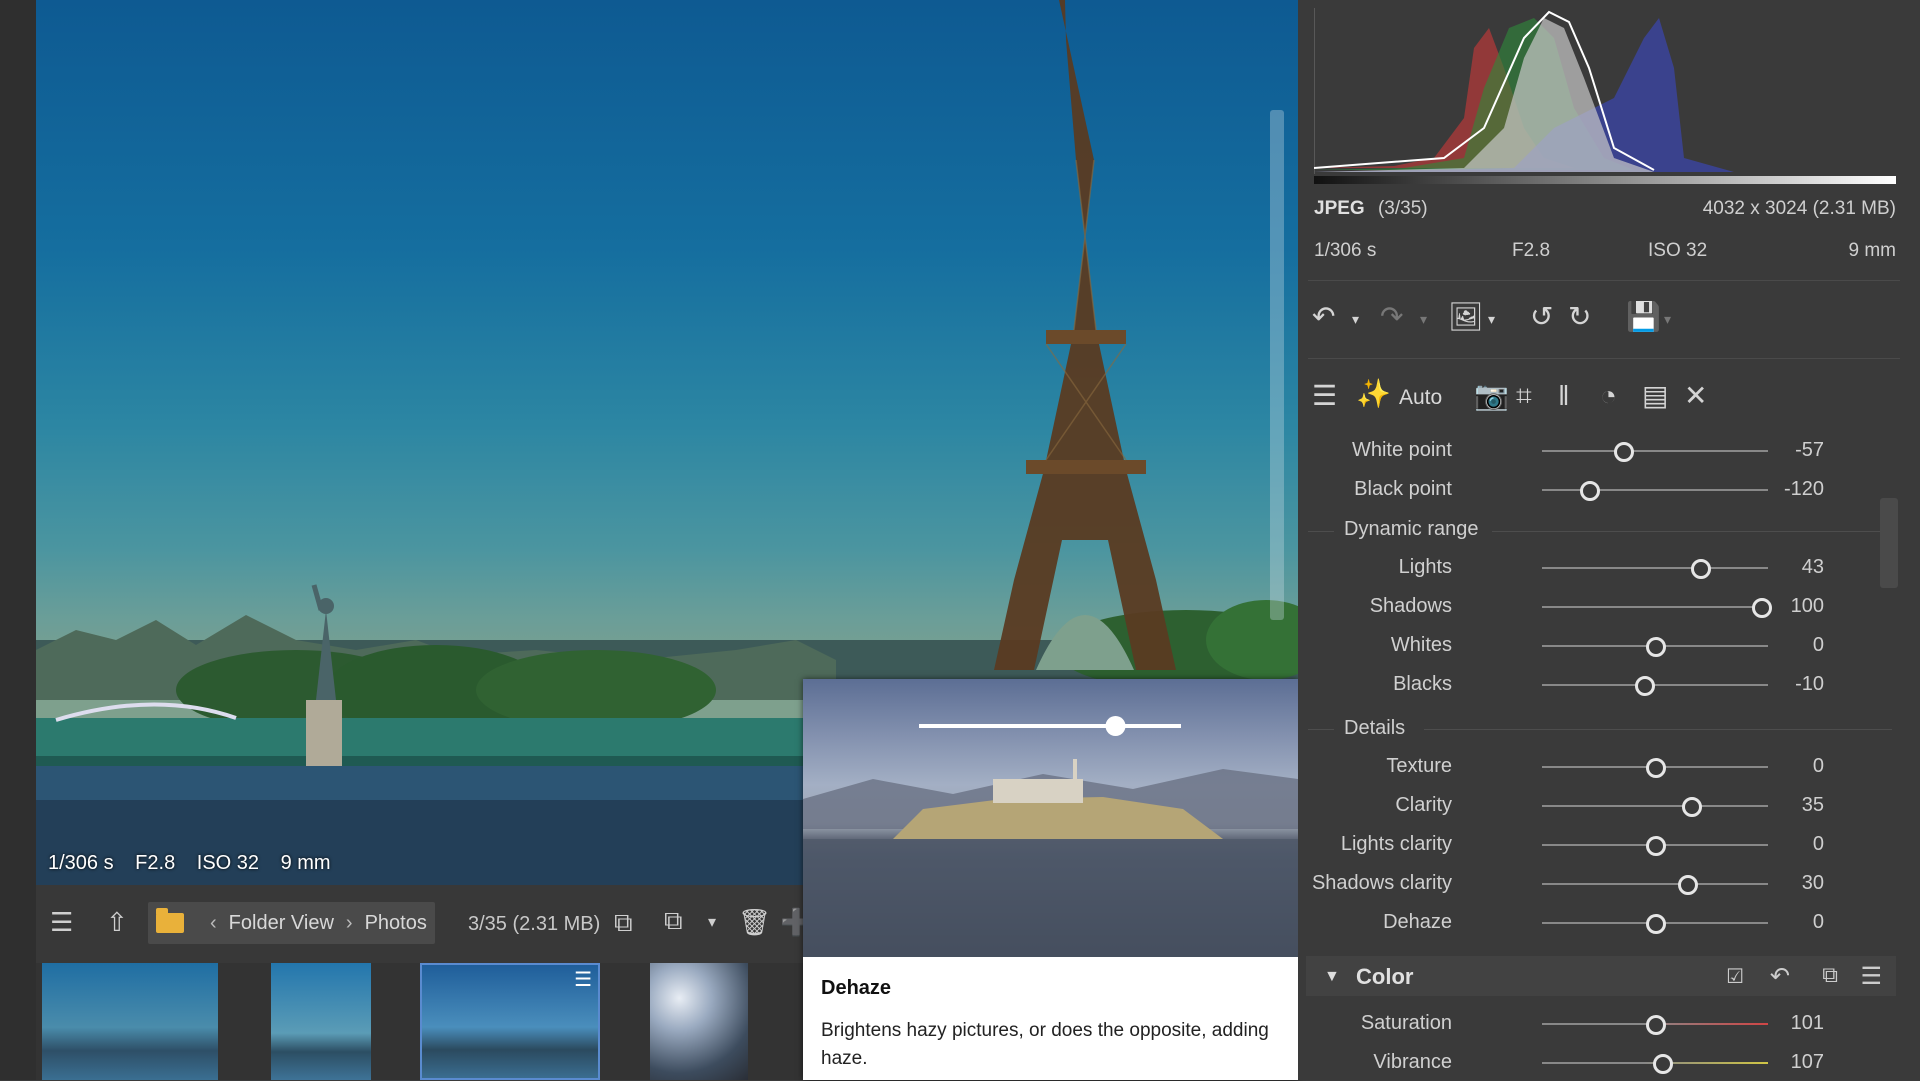 The width and height of the screenshot is (1920, 1081). Describe the element at coordinates (1735, 976) in the screenshot. I see `checkbox-icon: ☑` at that location.